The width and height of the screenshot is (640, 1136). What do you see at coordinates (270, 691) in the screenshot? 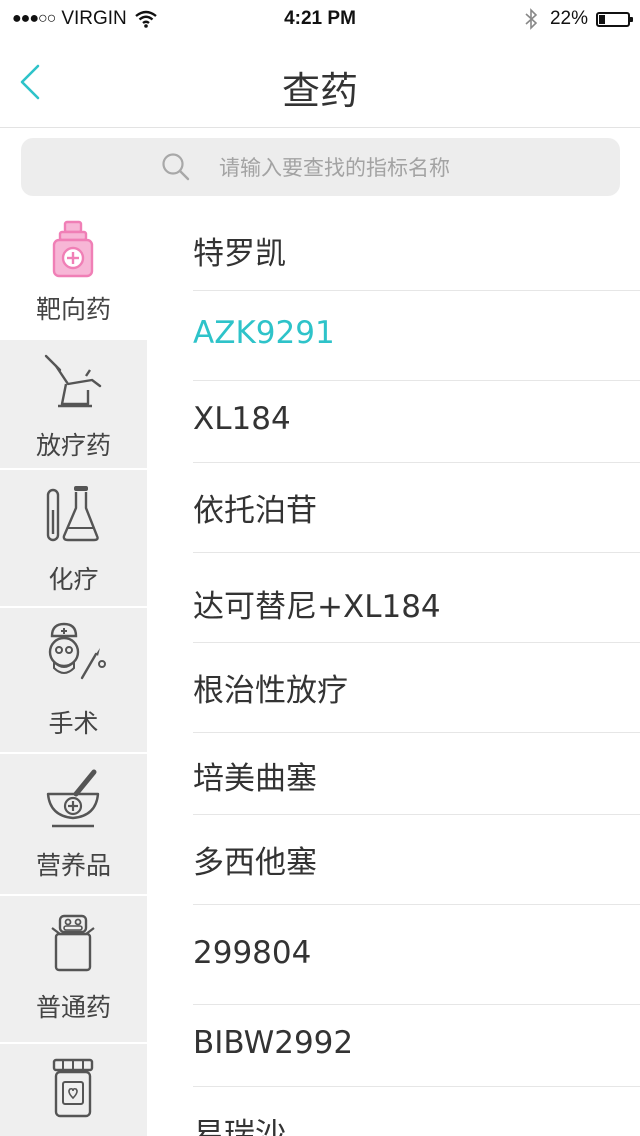
I see `drug-name: 根治性放疗` at bounding box center [270, 691].